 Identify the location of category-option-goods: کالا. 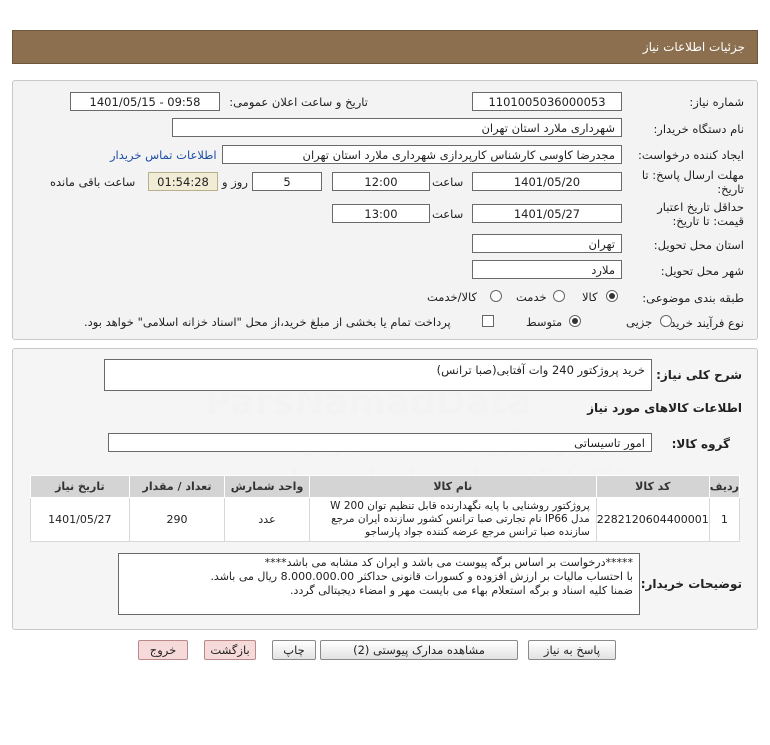
(590, 297).